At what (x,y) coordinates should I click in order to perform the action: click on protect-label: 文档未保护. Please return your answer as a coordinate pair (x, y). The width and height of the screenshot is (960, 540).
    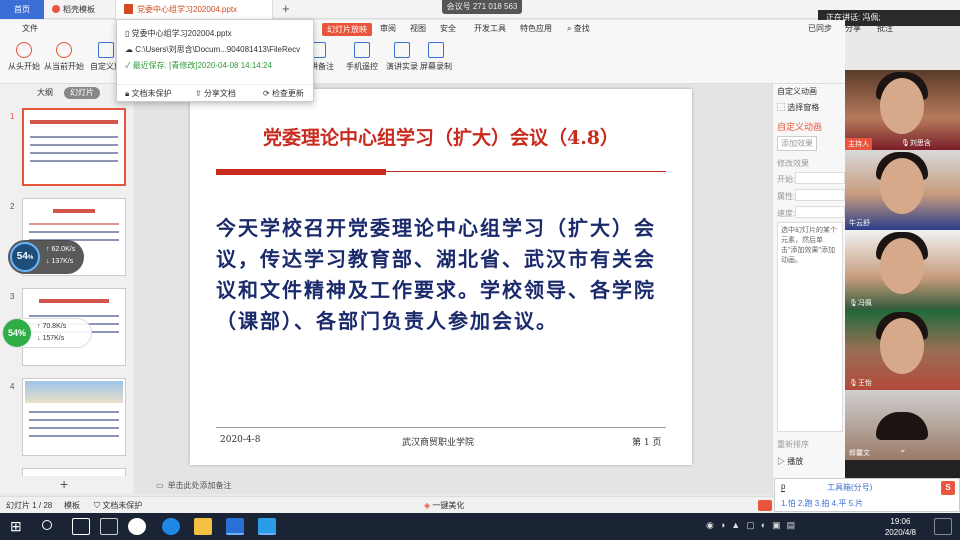
    Looking at the image, I should click on (151, 93).